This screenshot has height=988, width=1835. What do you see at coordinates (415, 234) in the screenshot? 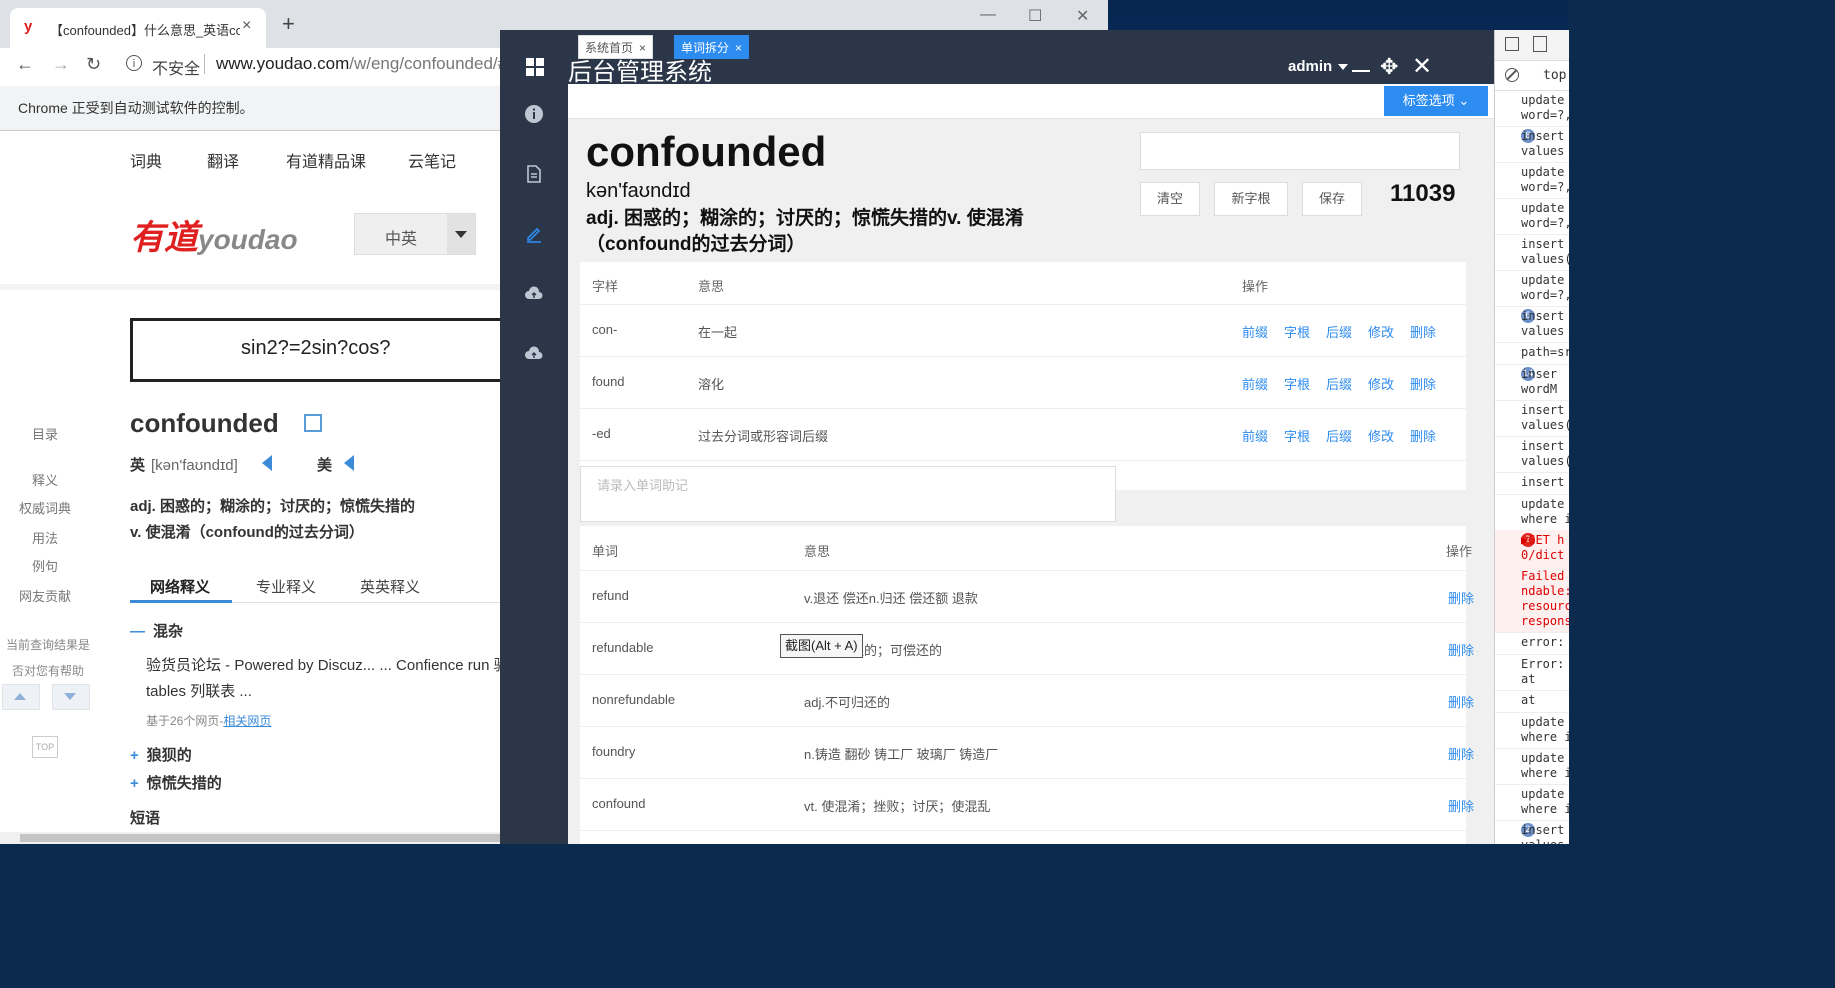
I see `language-select: 中英` at bounding box center [415, 234].